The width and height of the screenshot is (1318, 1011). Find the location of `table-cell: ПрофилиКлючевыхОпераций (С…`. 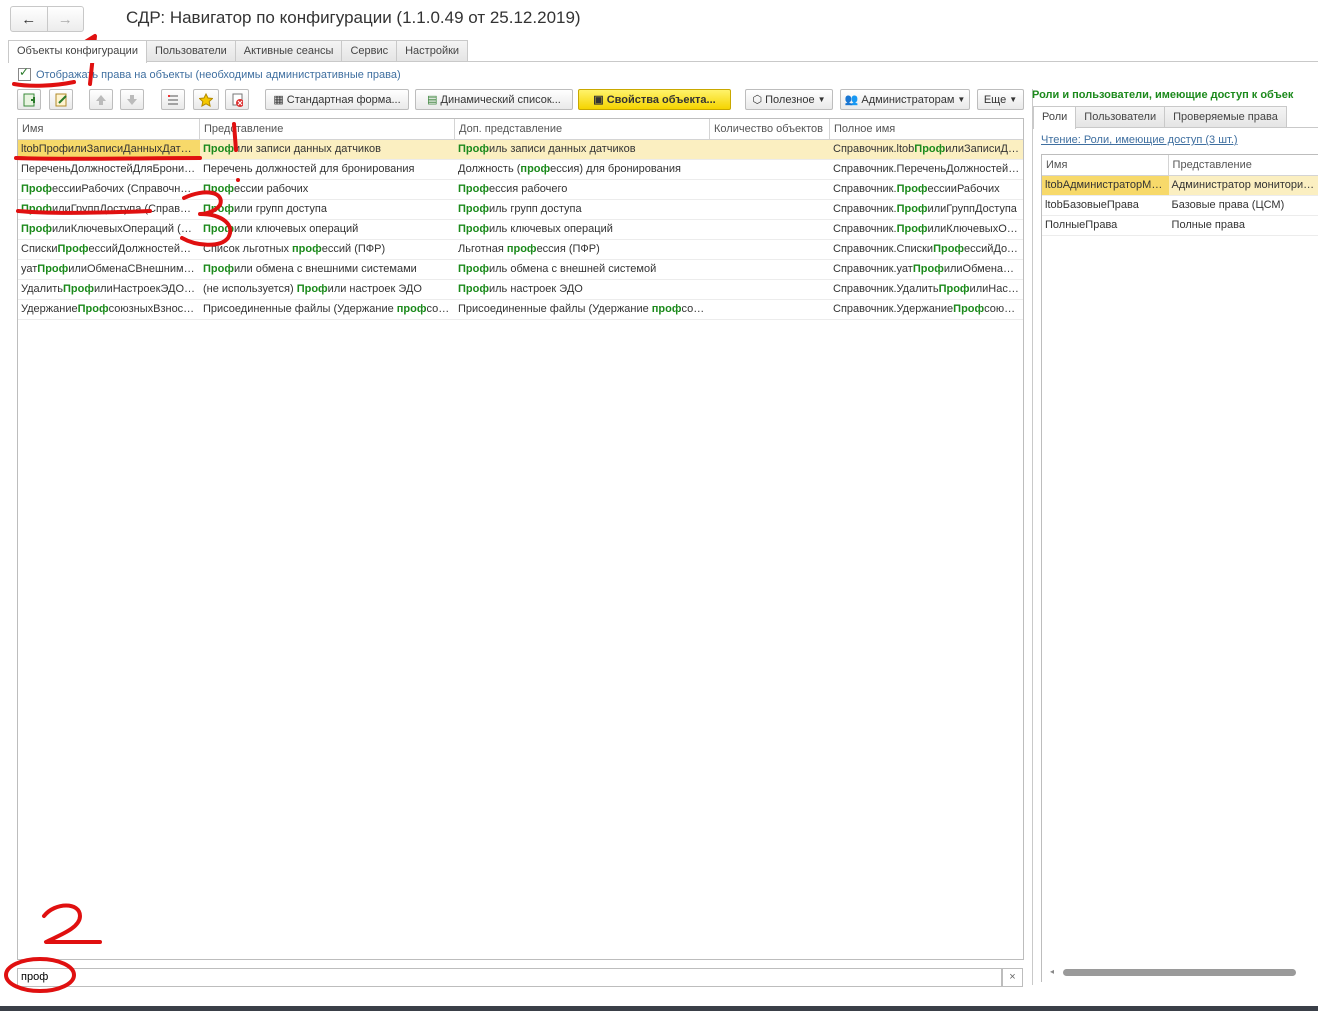

table-cell: ПрофилиКлючевыхОпераций (С… is located at coordinates (110, 229).